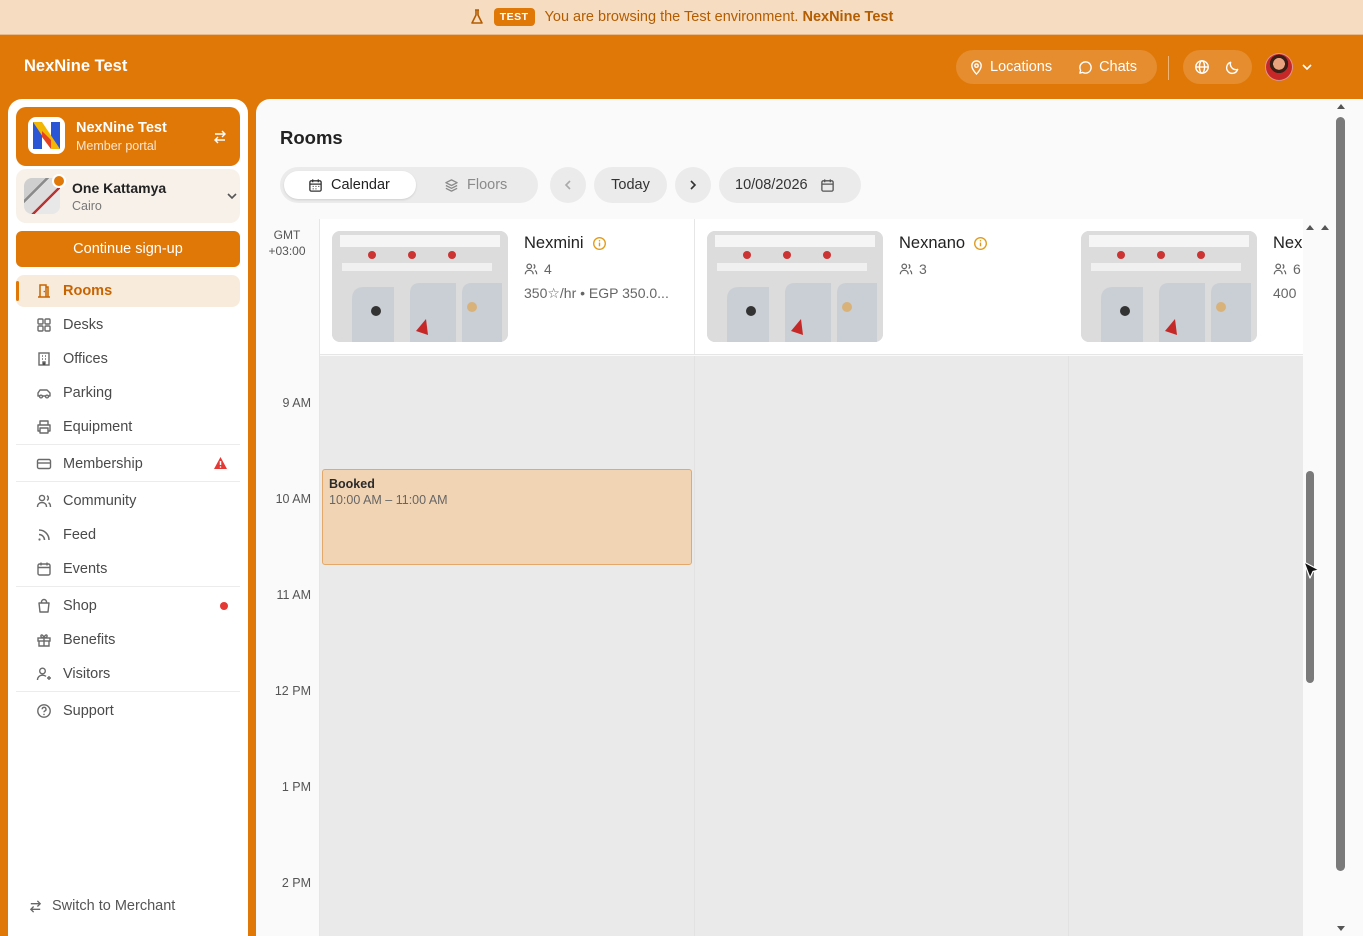 This screenshot has height=936, width=1363. What do you see at coordinates (514, 17) in the screenshot?
I see `test-badge: TEST` at bounding box center [514, 17].